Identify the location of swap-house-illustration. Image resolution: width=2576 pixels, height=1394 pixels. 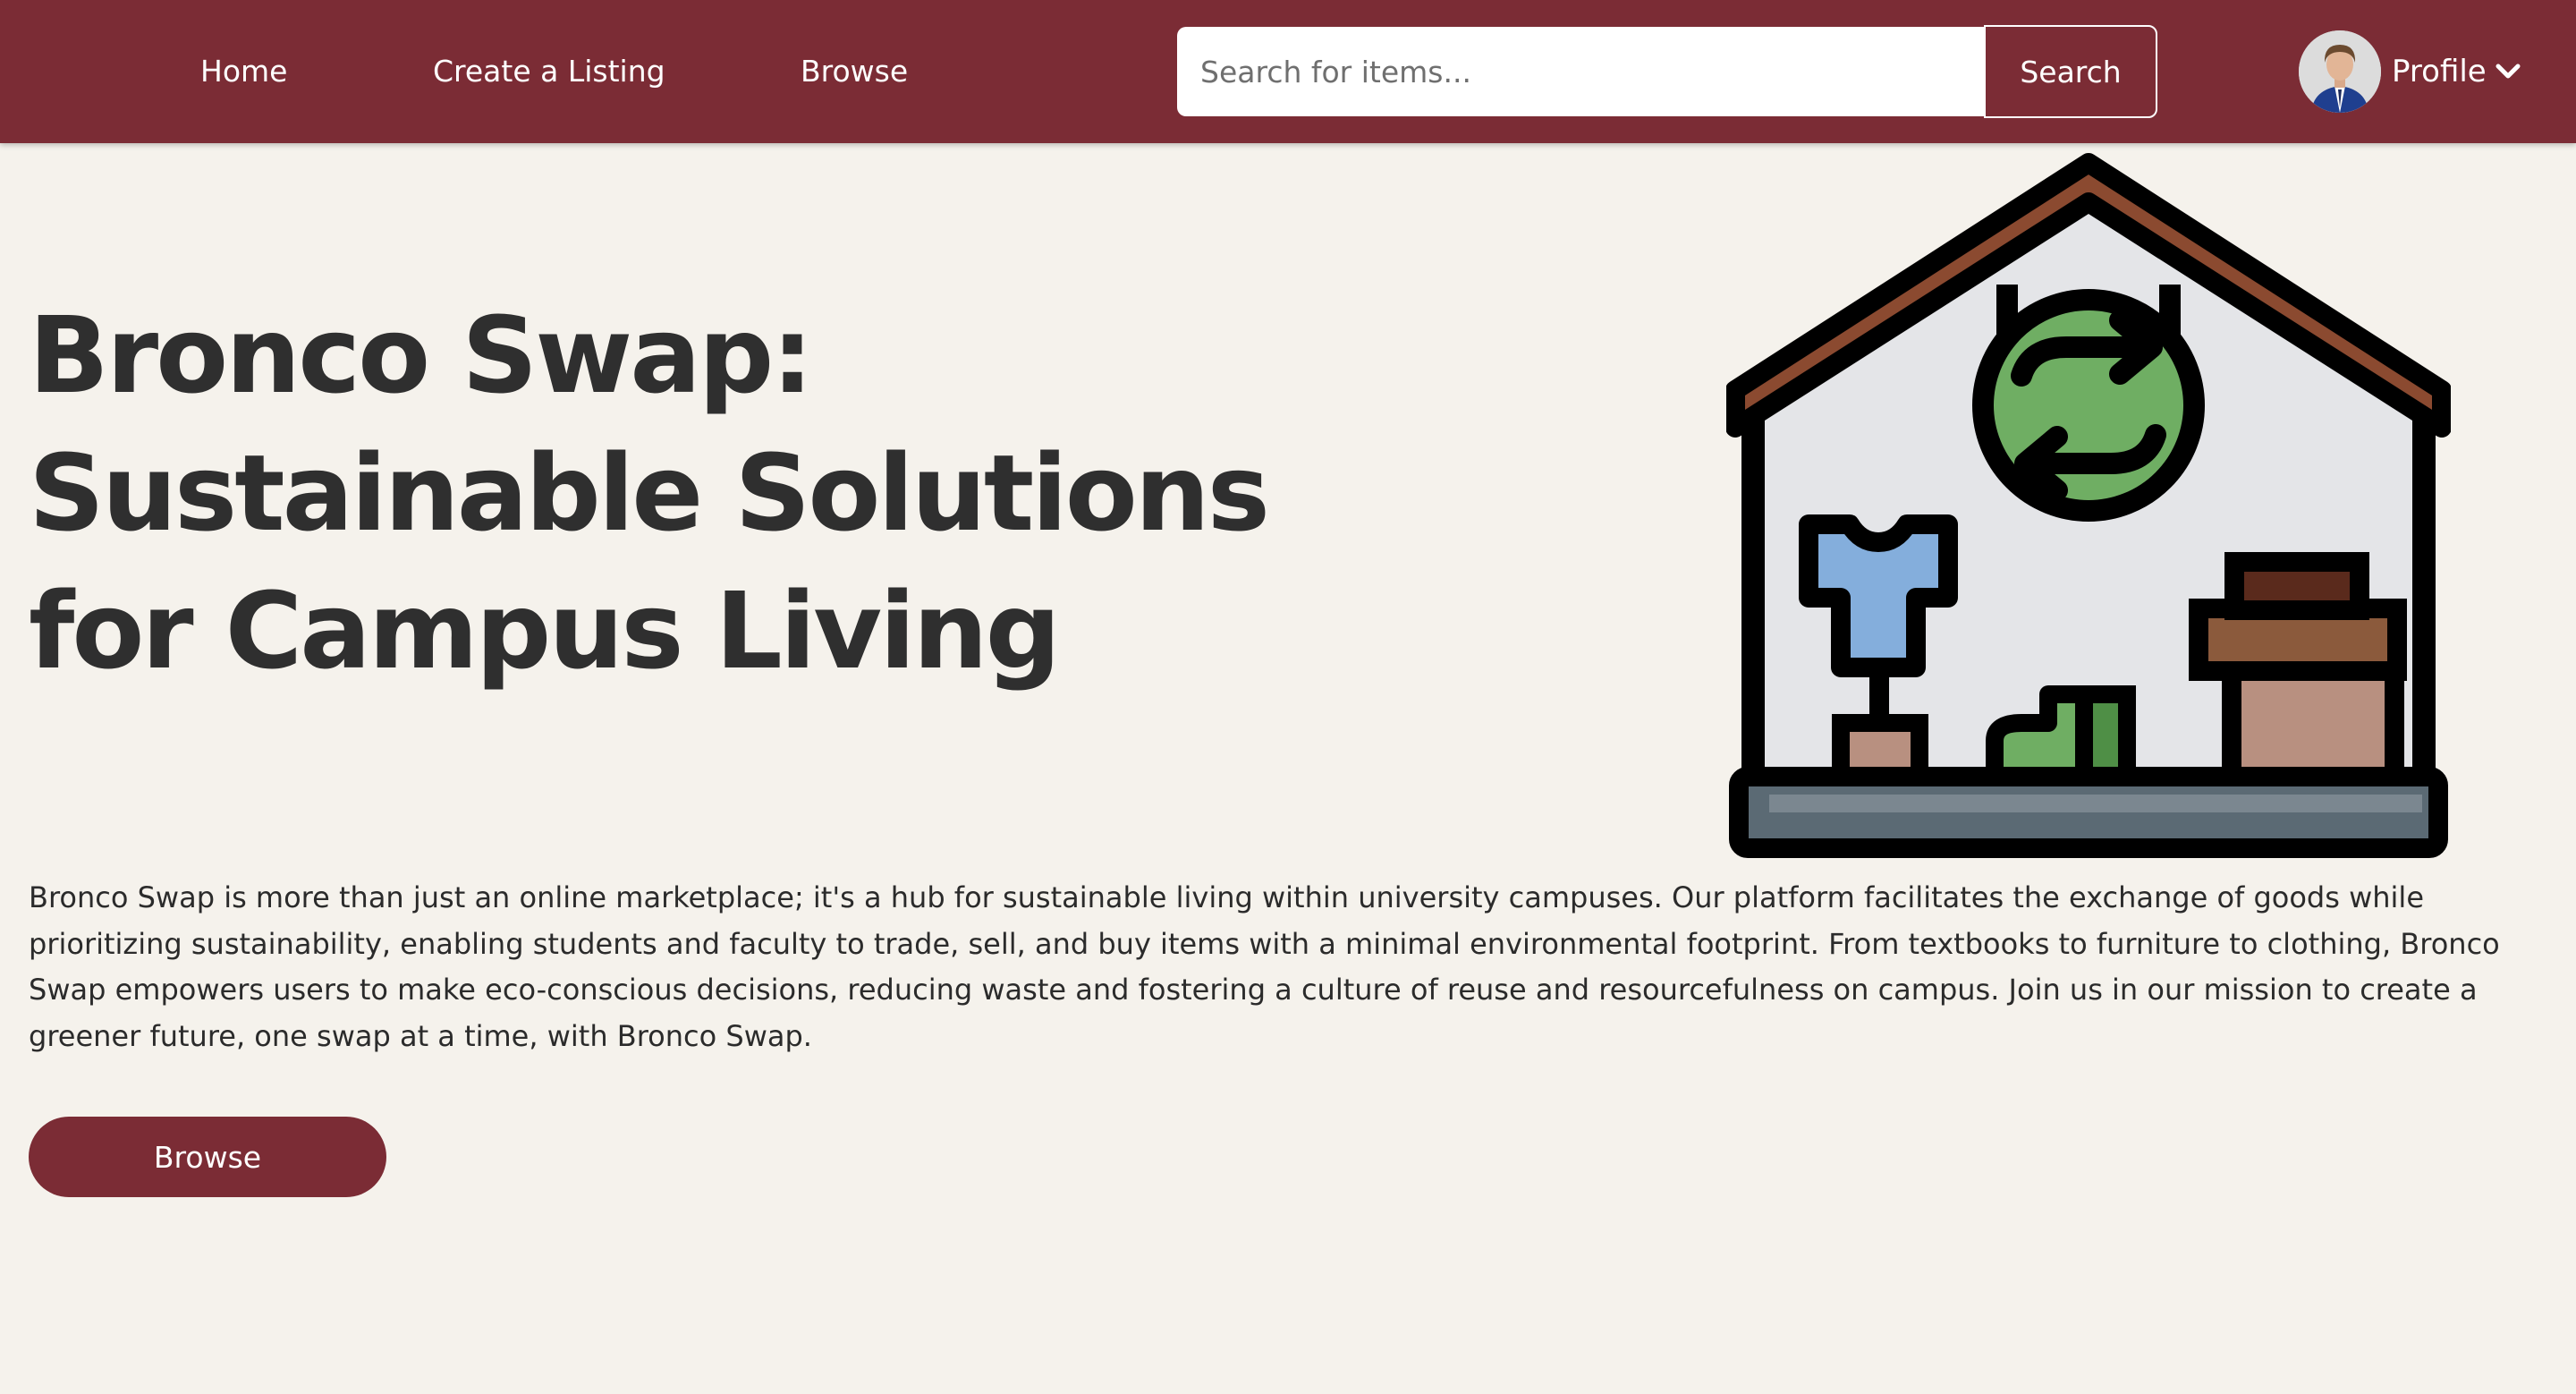
(2088, 505).